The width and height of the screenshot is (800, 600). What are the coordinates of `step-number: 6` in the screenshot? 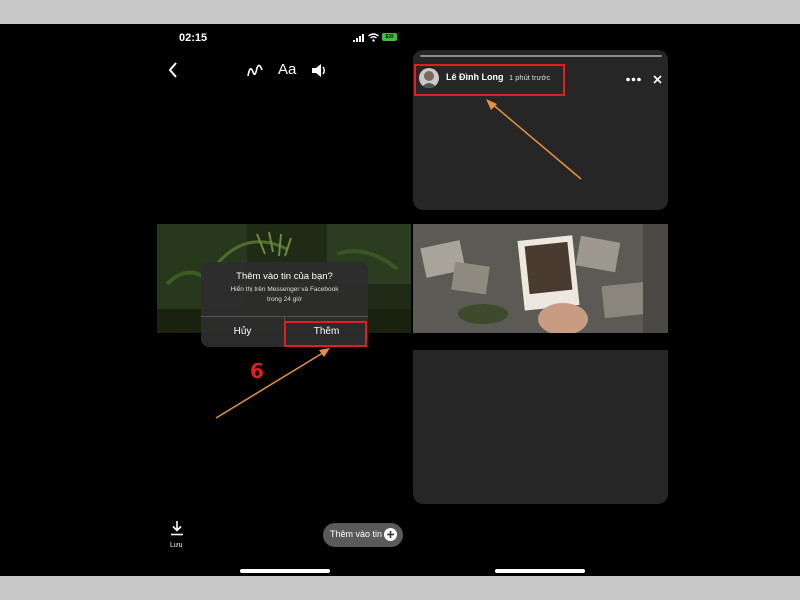 It's located at (257, 371).